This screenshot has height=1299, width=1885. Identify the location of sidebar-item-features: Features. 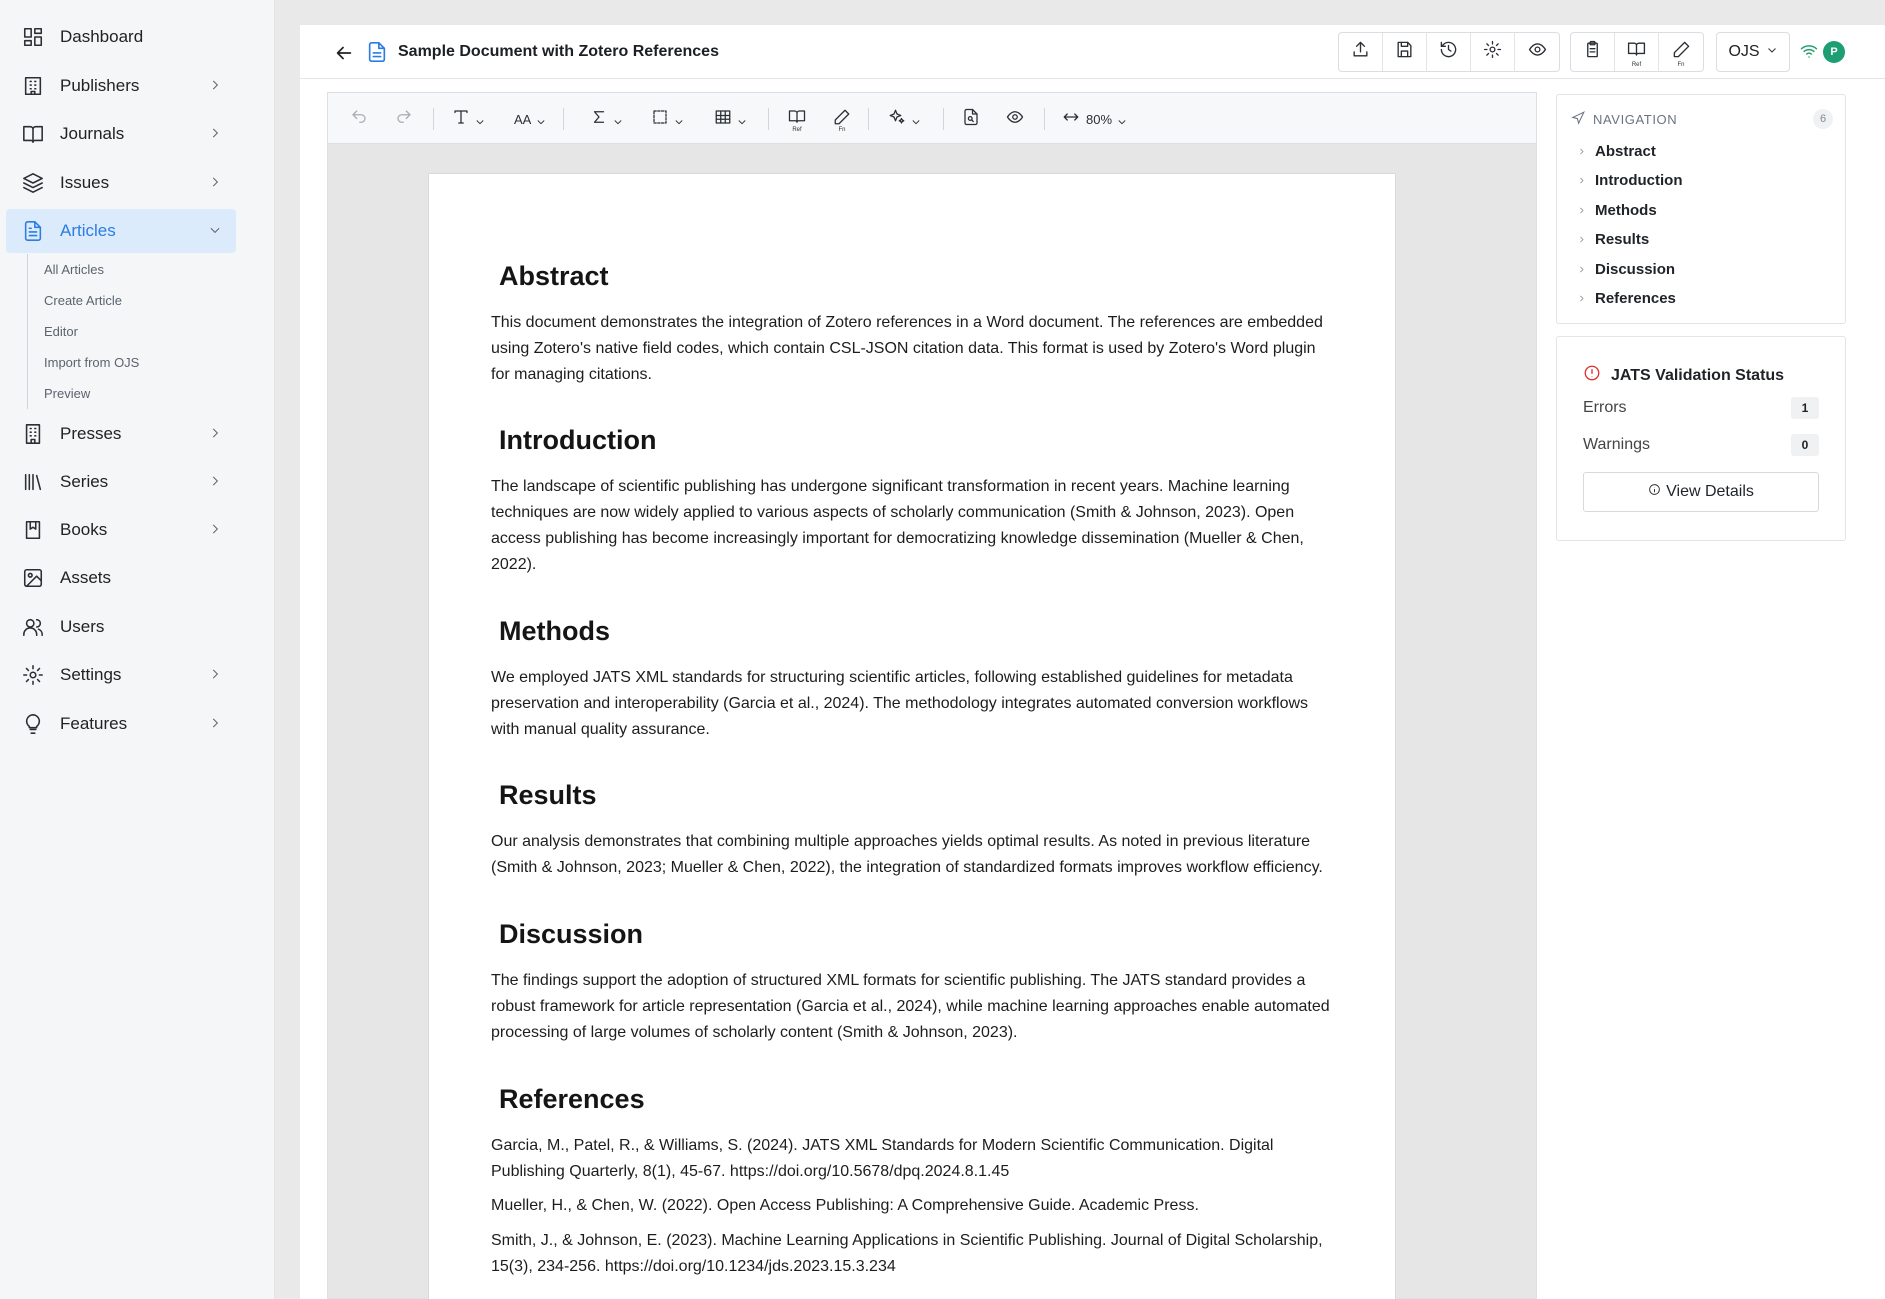
(121, 724).